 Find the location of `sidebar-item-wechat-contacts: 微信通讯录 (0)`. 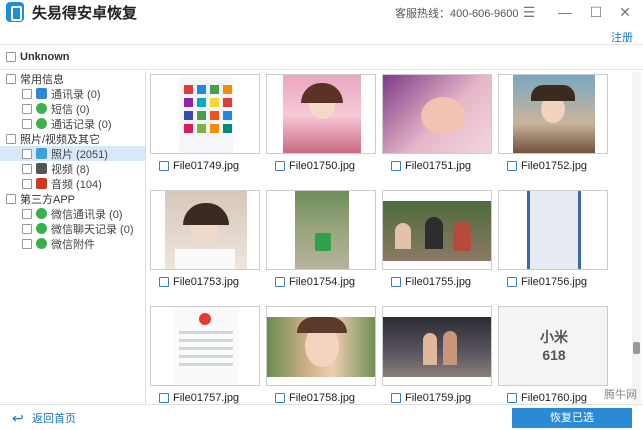

sidebar-item-wechat-contacts: 微信通讯录 (0) is located at coordinates (72, 213).